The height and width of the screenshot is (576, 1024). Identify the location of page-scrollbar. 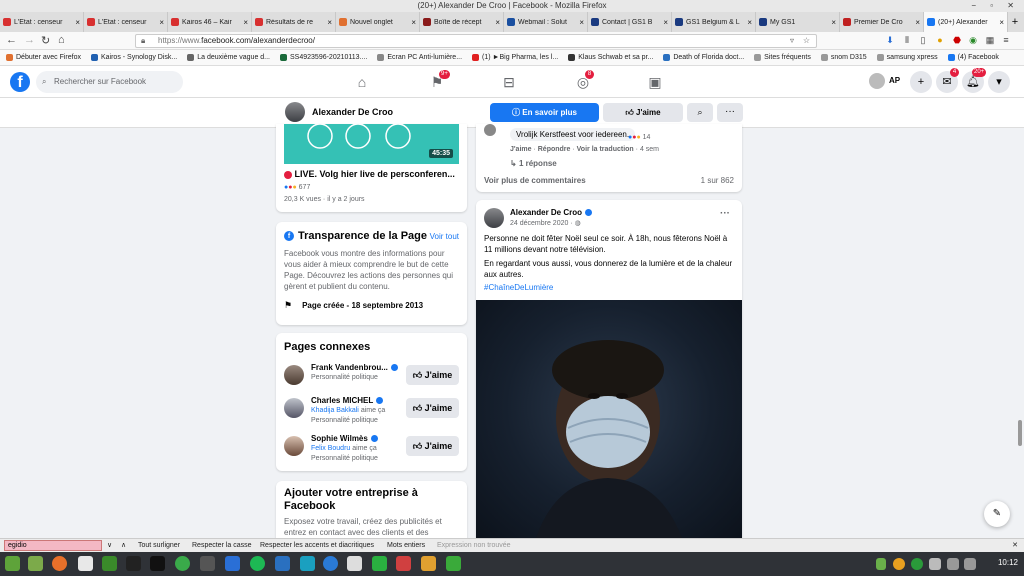
(1020, 333).